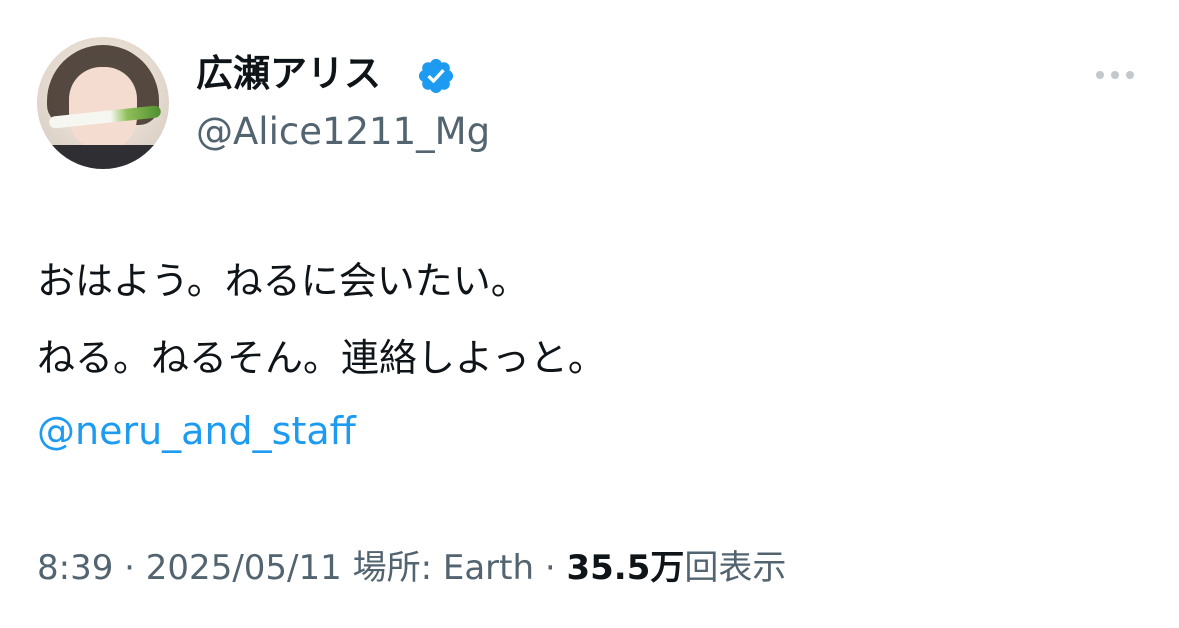 This screenshot has height=628, width=1179. I want to click on views-count: 35.5万, so click(625, 568).